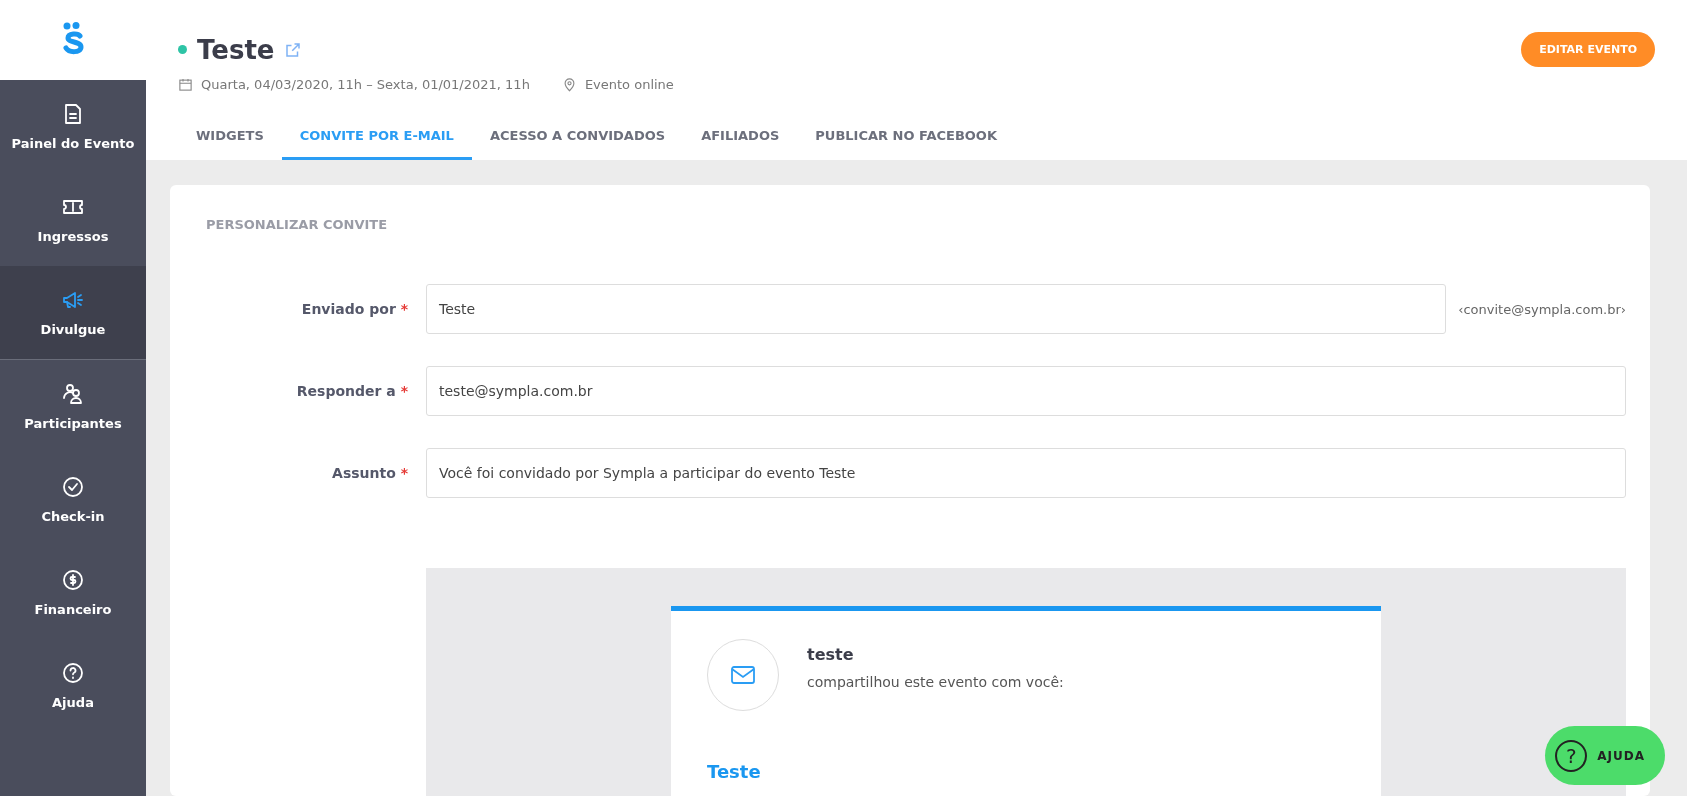 The width and height of the screenshot is (1687, 796). I want to click on sidebar-item: Divulgue, so click(73, 313).